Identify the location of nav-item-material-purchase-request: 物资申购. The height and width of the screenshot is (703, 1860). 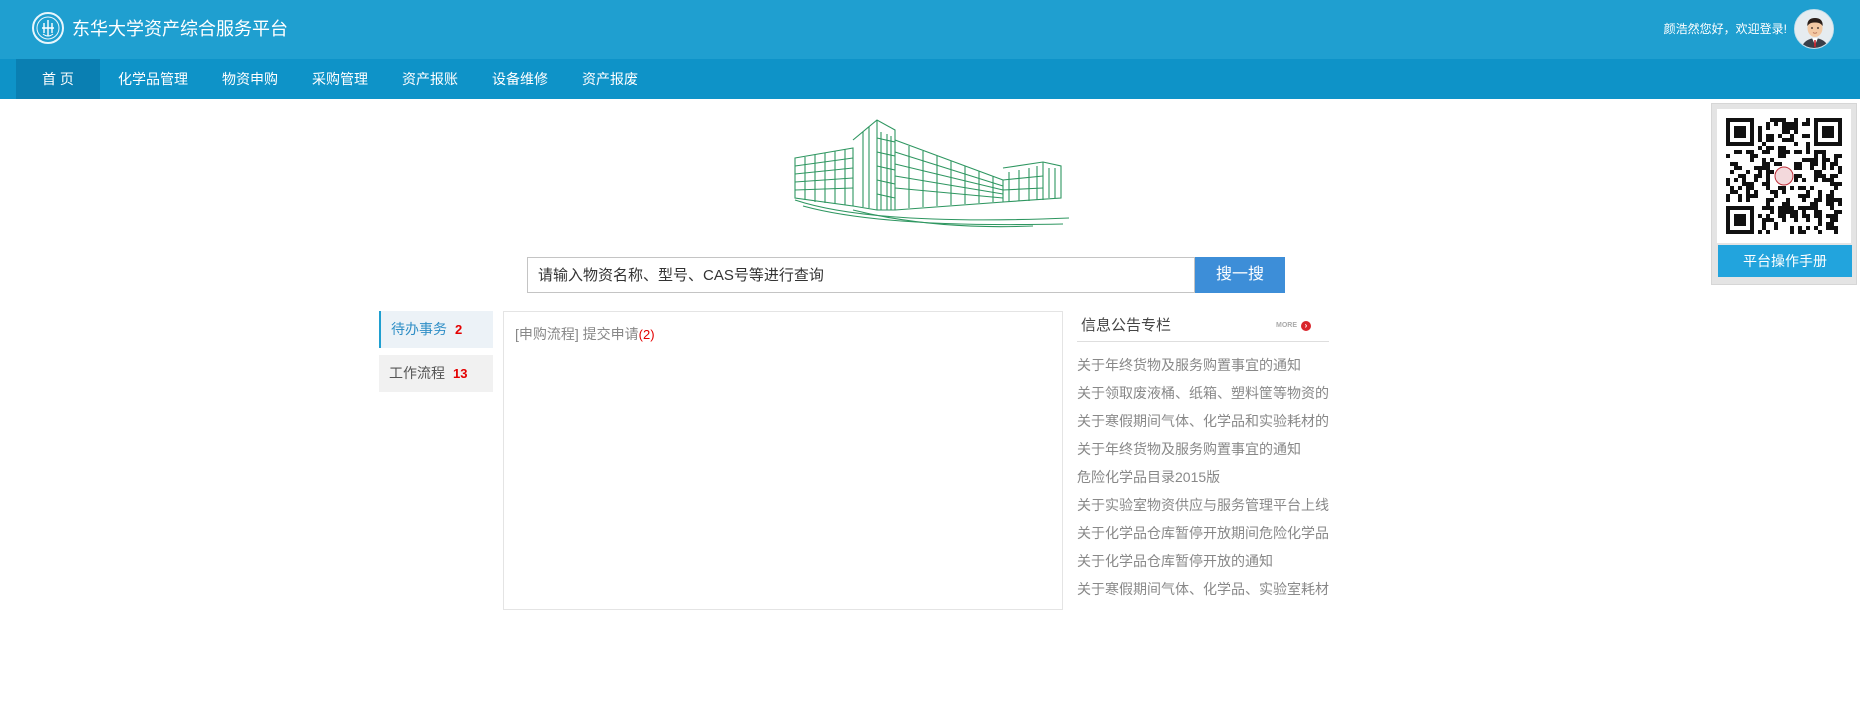
(250, 79).